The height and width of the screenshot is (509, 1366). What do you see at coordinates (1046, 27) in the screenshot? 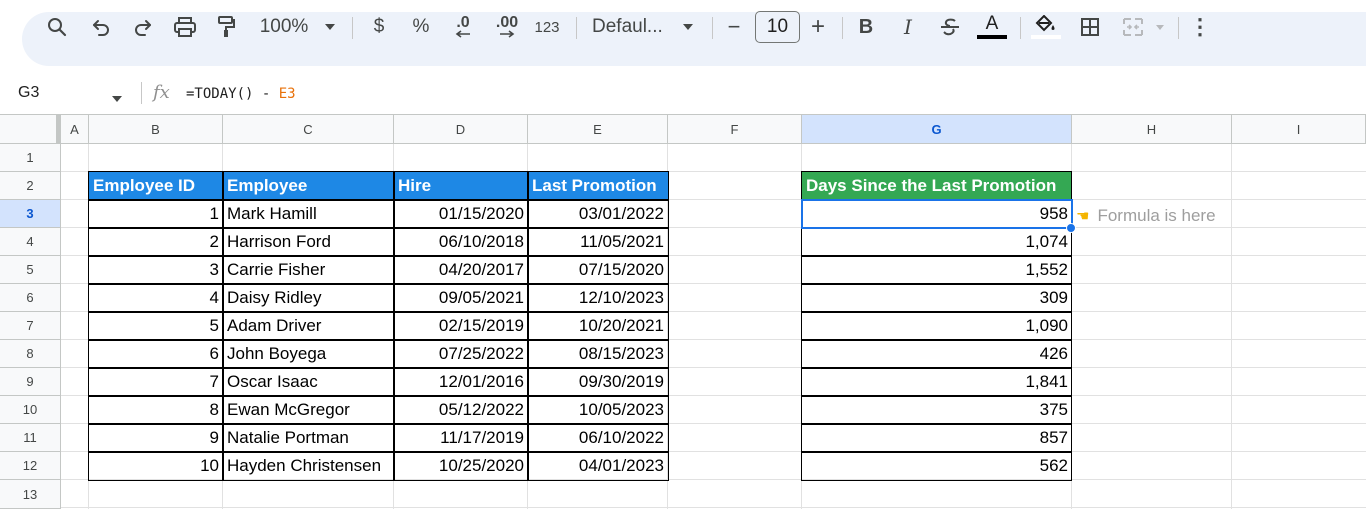
I see `fill-color-button` at bounding box center [1046, 27].